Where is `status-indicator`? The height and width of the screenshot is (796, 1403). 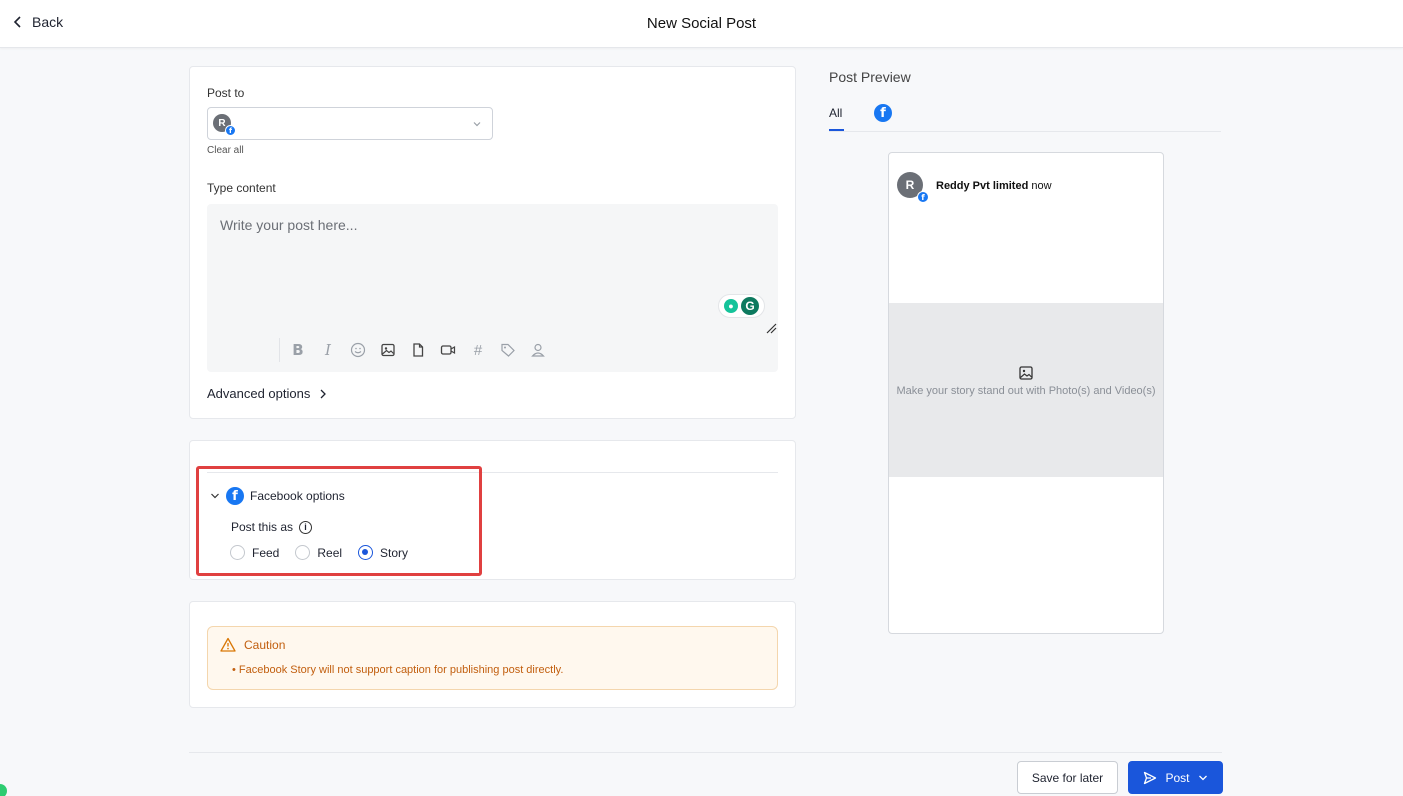
status-indicator is located at coordinates (3, 790).